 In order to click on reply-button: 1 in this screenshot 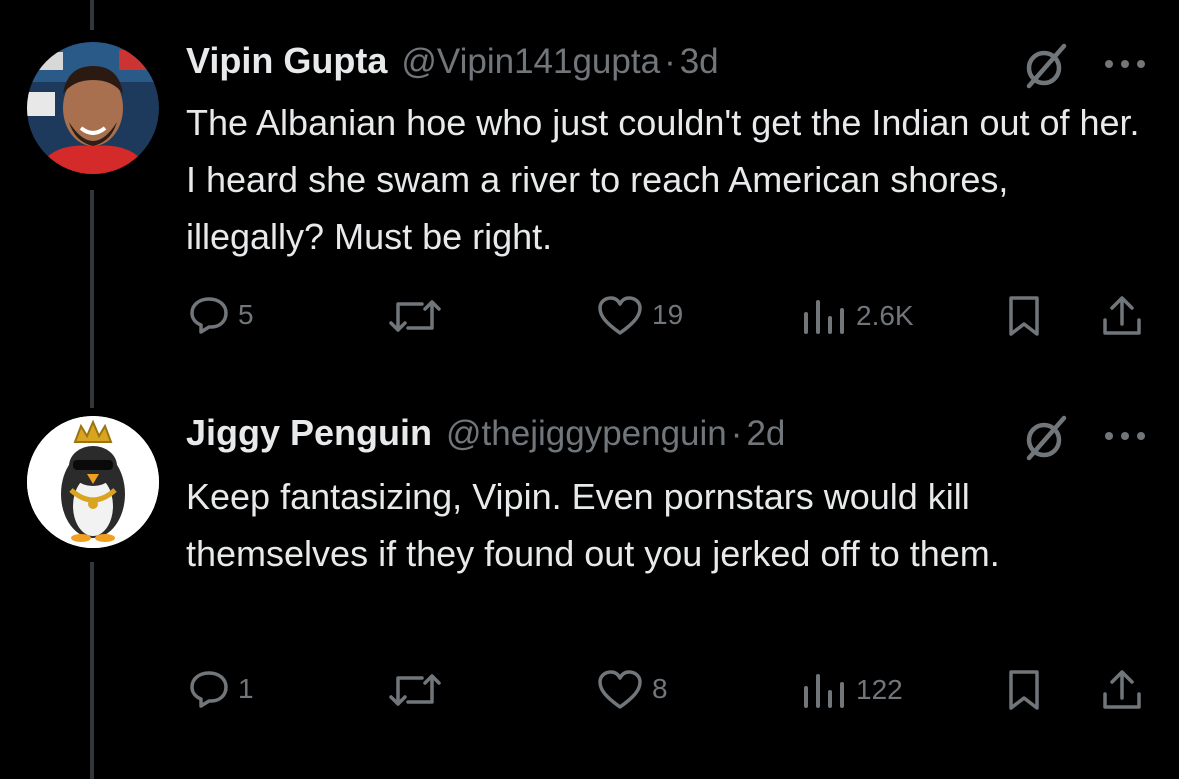, I will do `click(221, 689)`.